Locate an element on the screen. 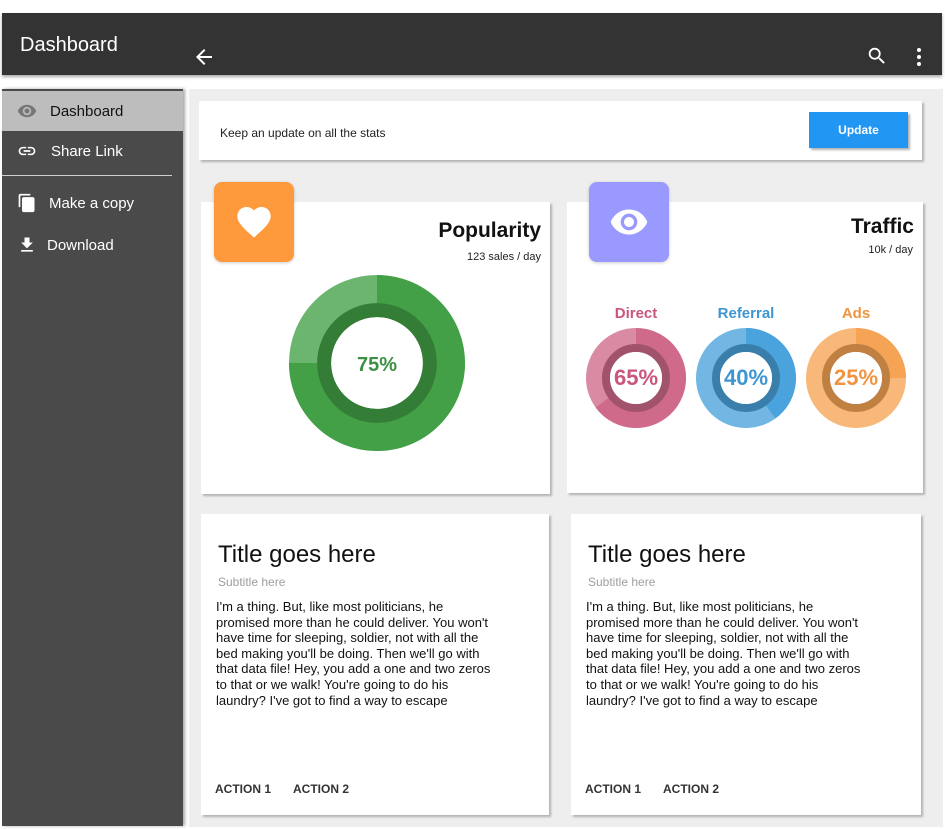 This screenshot has width=945, height=829. app-title: Dashboard is located at coordinates (69, 45).